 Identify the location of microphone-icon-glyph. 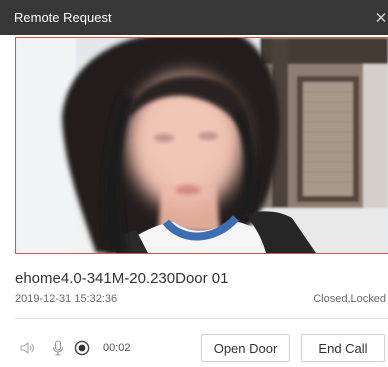
(58, 348).